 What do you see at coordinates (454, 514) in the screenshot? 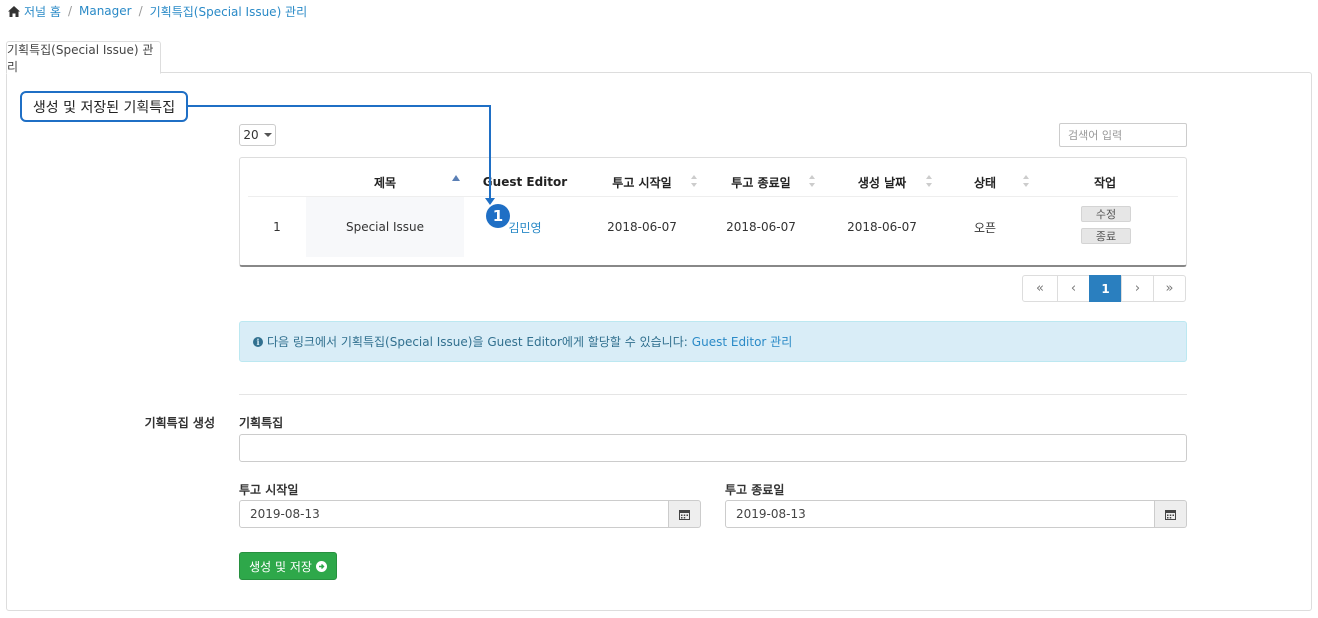
I see `start-date-input: 2019-08-13` at bounding box center [454, 514].